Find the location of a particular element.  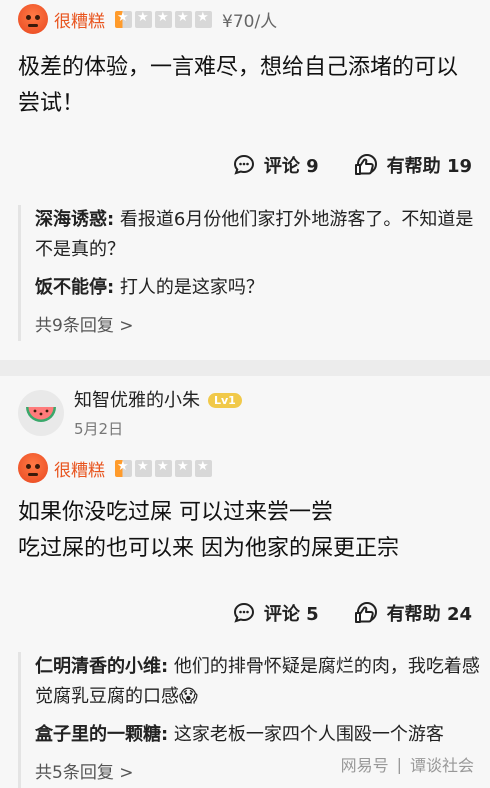

comment-button: 评论 9 is located at coordinates (275, 165).